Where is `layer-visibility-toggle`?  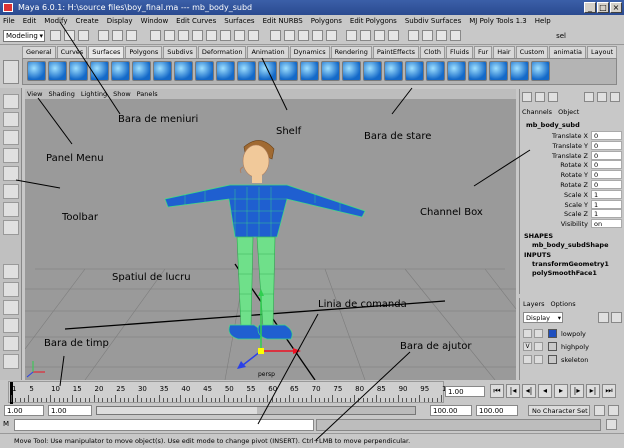 layer-visibility-toggle is located at coordinates (527, 359).